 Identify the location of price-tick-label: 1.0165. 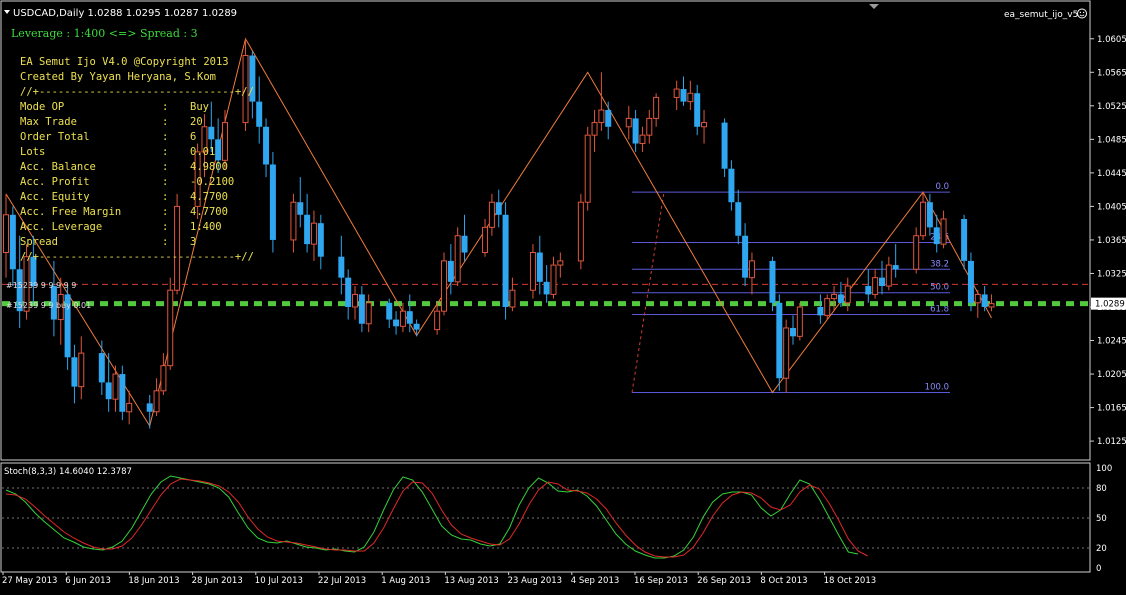
(1111, 409).